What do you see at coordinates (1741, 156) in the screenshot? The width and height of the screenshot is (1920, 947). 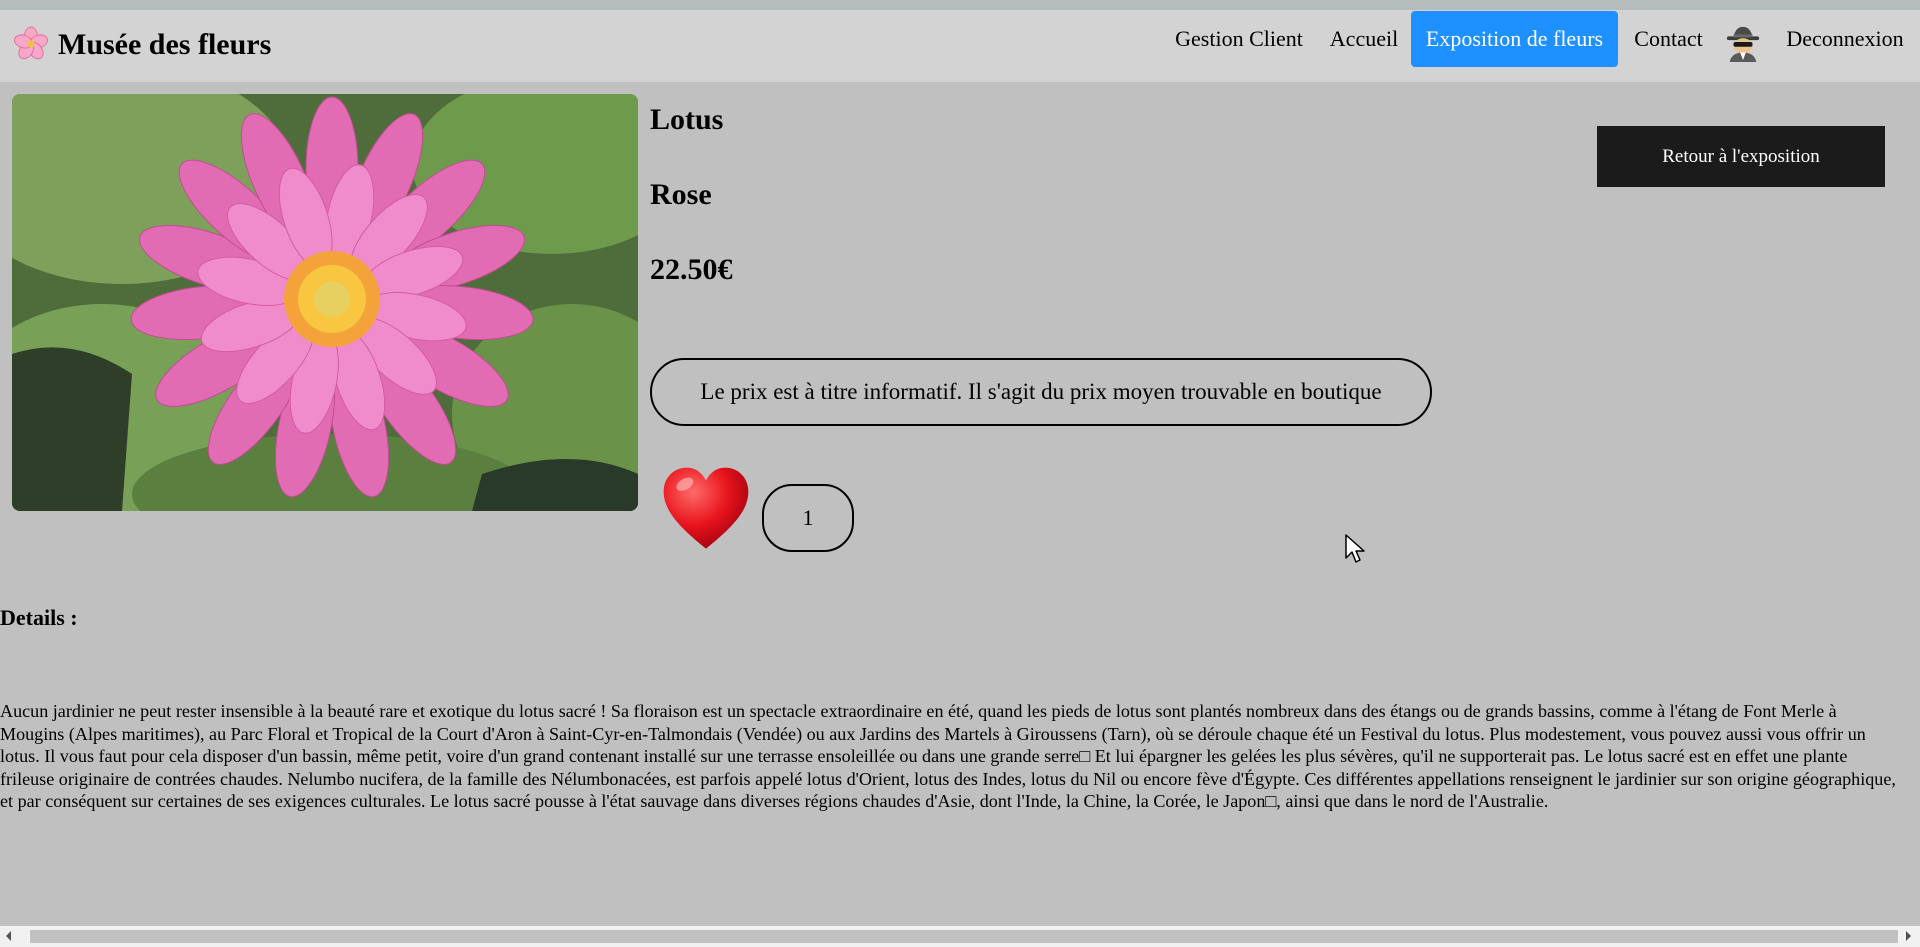 I see `back-to-exhibition-button: Retour à l'exposition` at bounding box center [1741, 156].